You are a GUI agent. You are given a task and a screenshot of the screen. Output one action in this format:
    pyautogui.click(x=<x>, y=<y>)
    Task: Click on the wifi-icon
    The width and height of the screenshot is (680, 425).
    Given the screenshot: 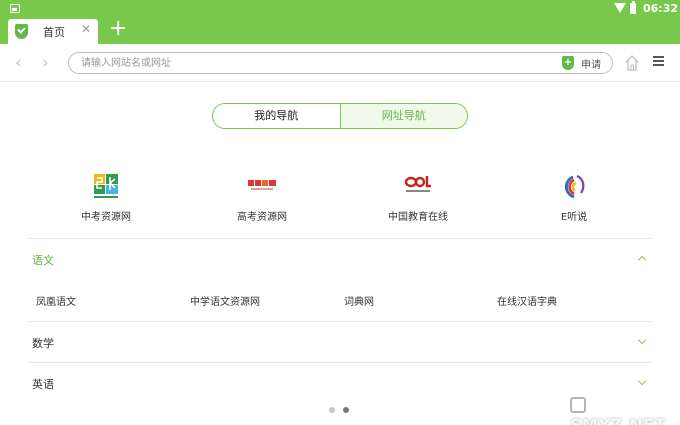 What is the action you would take?
    pyautogui.click(x=620, y=8)
    